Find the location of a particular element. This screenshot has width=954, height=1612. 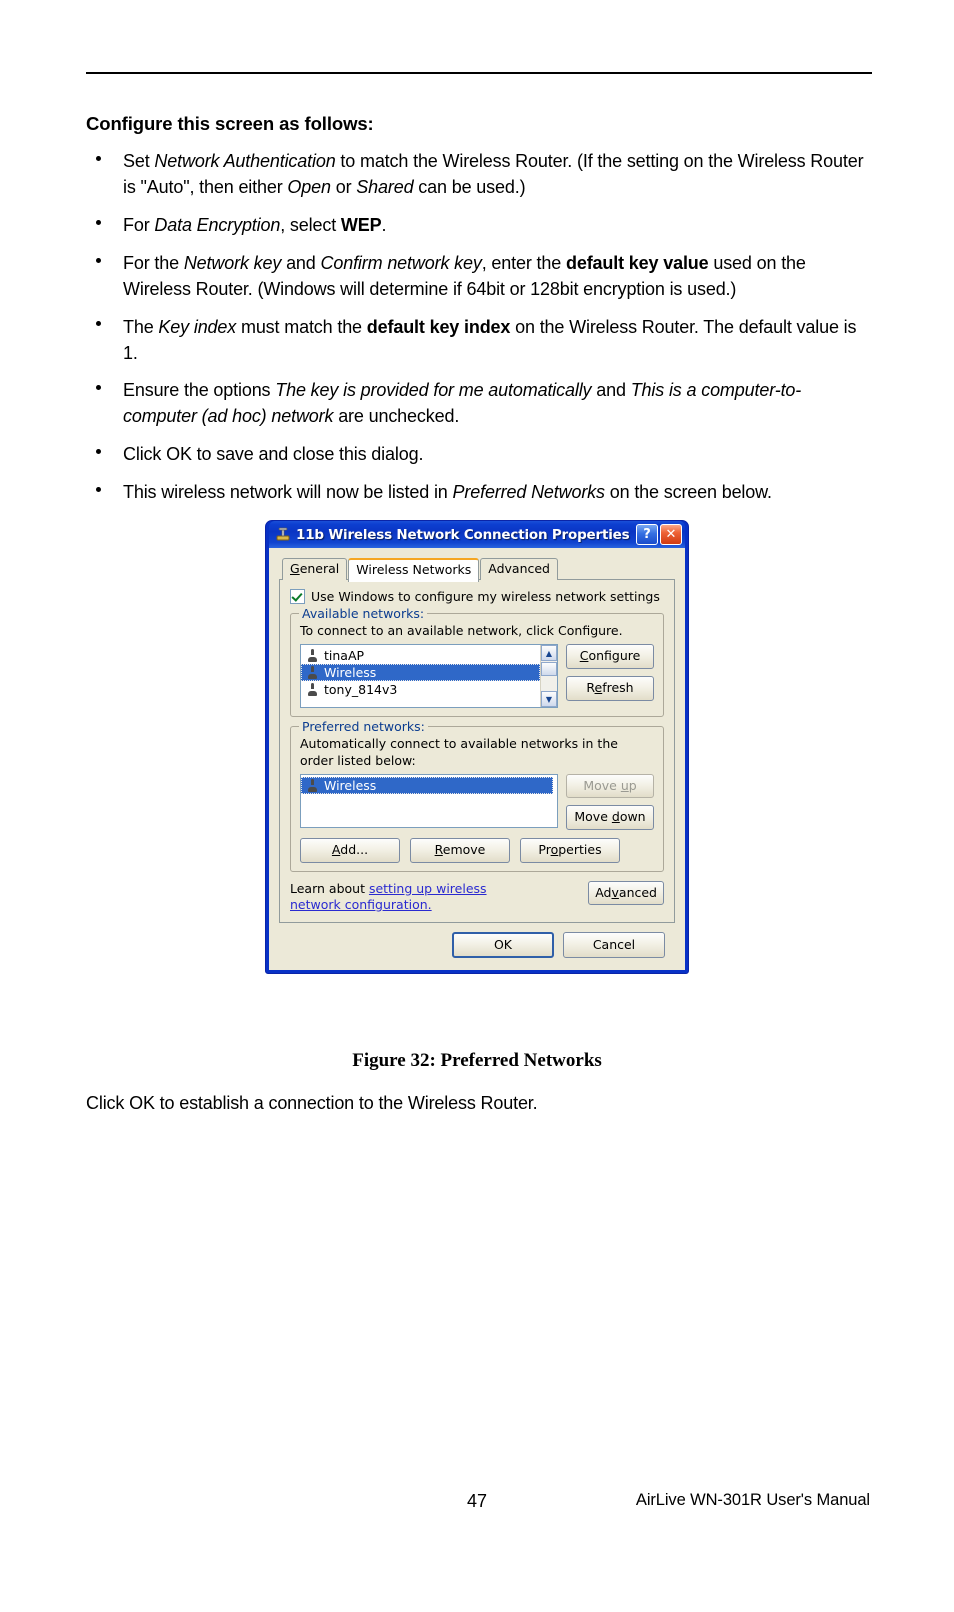

figure-caption: Figure 32: Preferred Networks is located at coordinates (477, 1060).